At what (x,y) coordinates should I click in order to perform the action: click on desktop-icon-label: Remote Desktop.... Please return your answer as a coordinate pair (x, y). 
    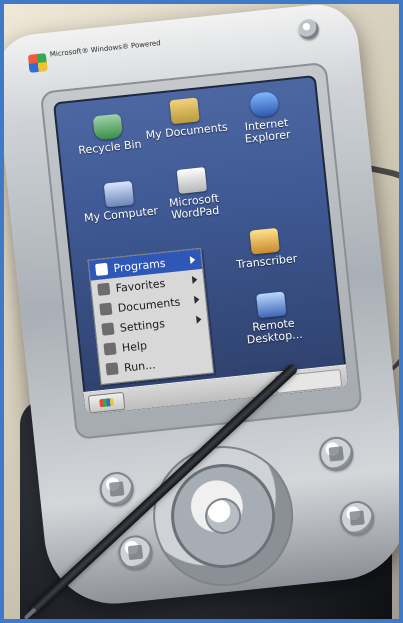
    Looking at the image, I should click on (275, 331).